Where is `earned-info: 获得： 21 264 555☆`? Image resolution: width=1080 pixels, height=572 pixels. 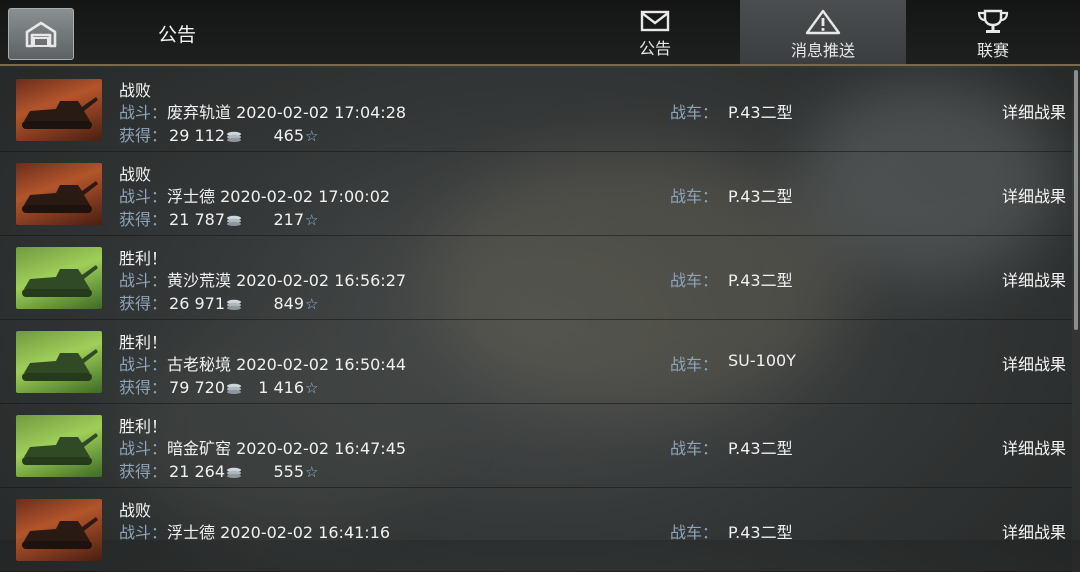
earned-info: 获得： 21 264 555☆ is located at coordinates (218, 470).